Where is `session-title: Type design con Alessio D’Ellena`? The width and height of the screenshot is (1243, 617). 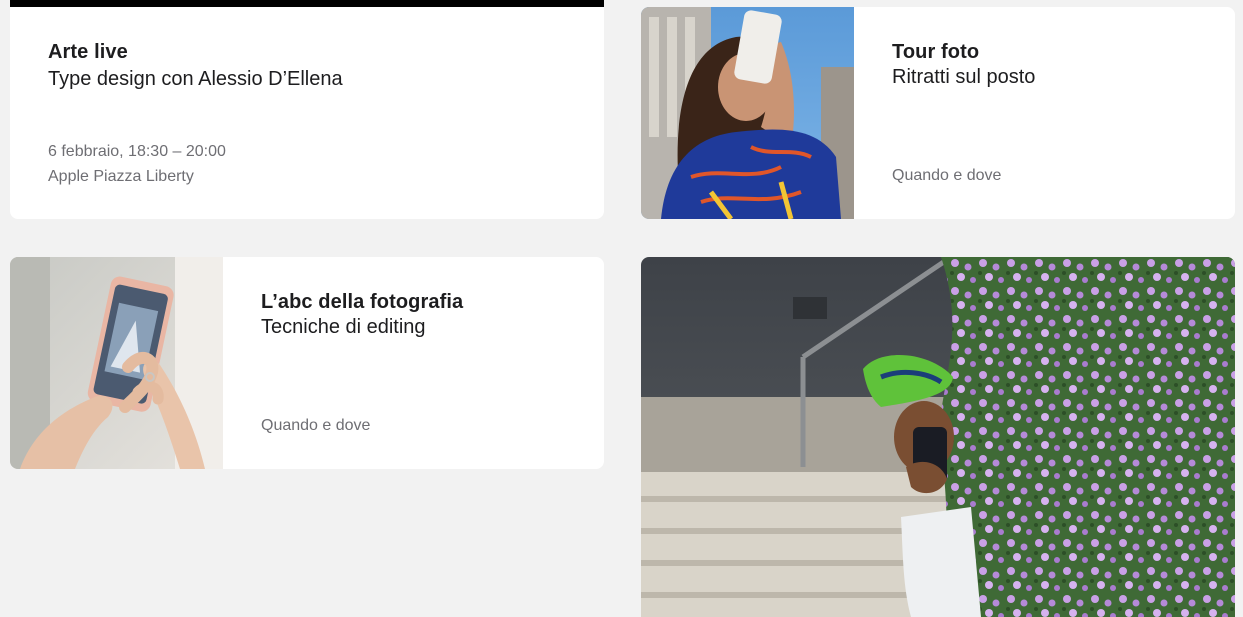 session-title: Type design con Alessio D’Ellena is located at coordinates (195, 79).